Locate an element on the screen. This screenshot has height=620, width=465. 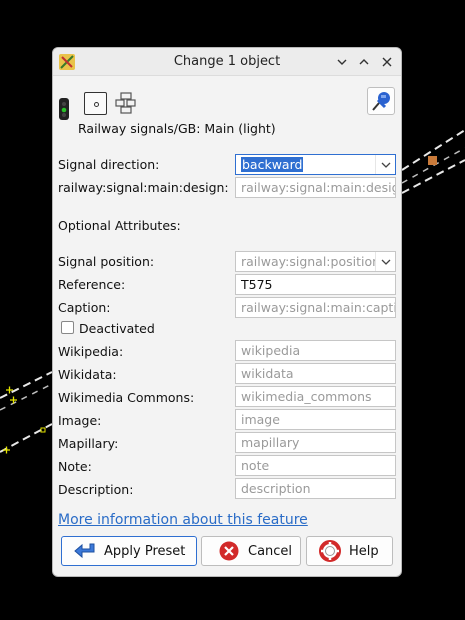
cancel-icon is located at coordinates (229, 551).